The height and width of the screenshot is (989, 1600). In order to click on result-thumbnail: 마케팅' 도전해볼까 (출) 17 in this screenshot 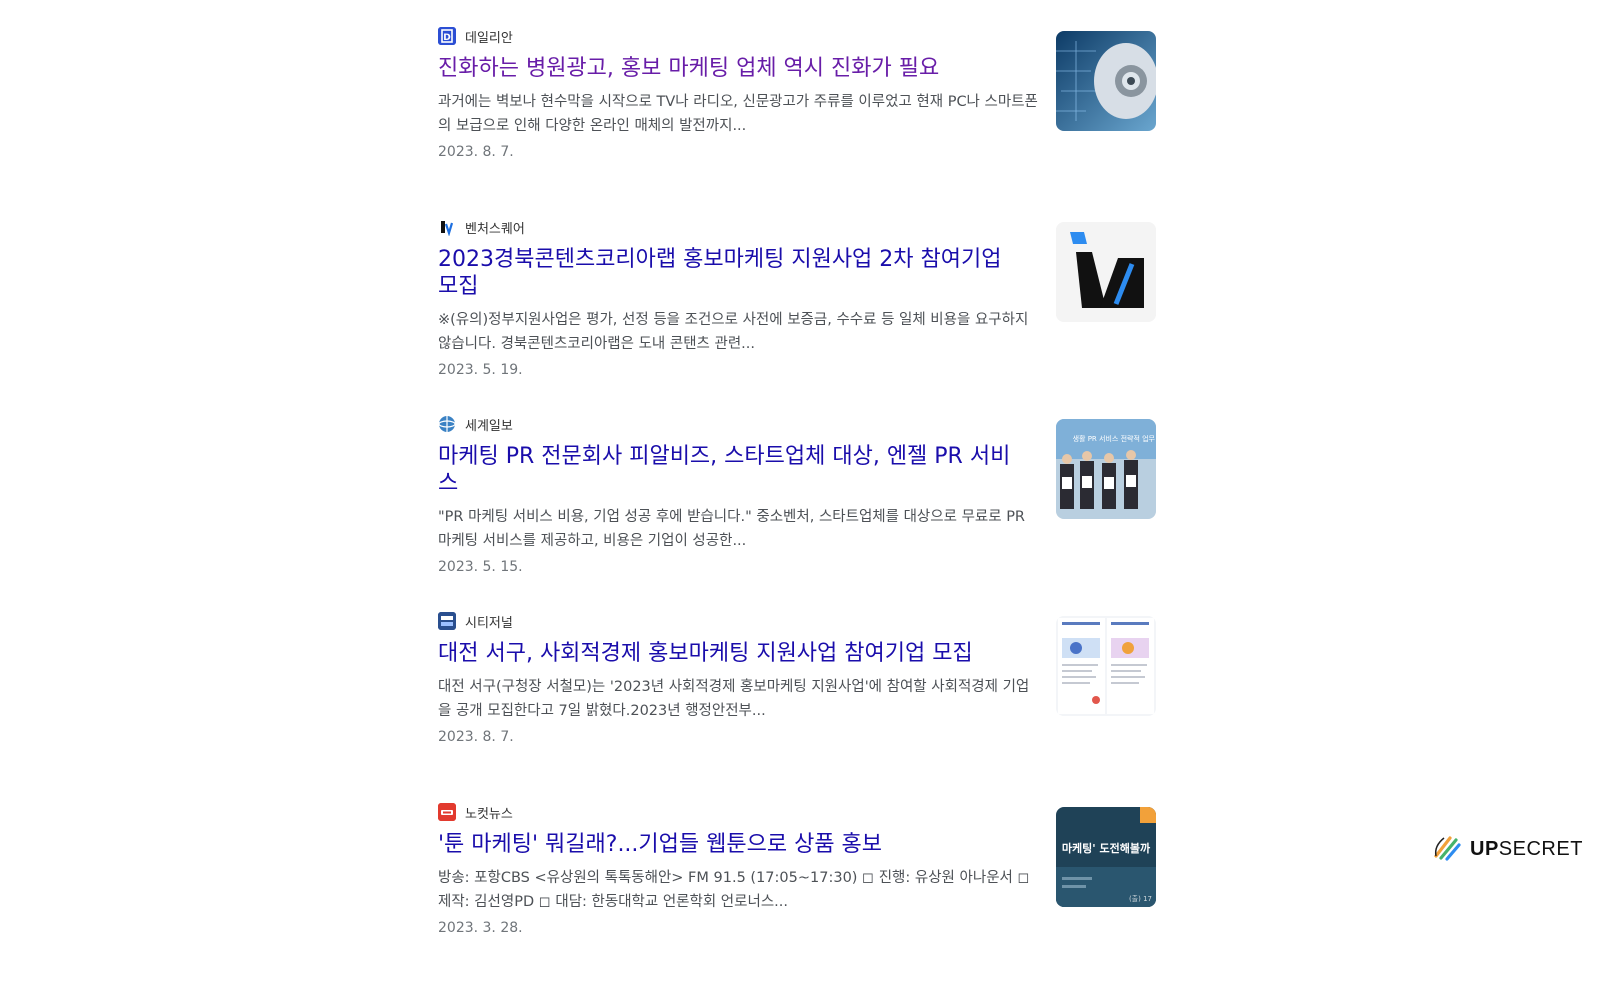, I will do `click(1106, 857)`.